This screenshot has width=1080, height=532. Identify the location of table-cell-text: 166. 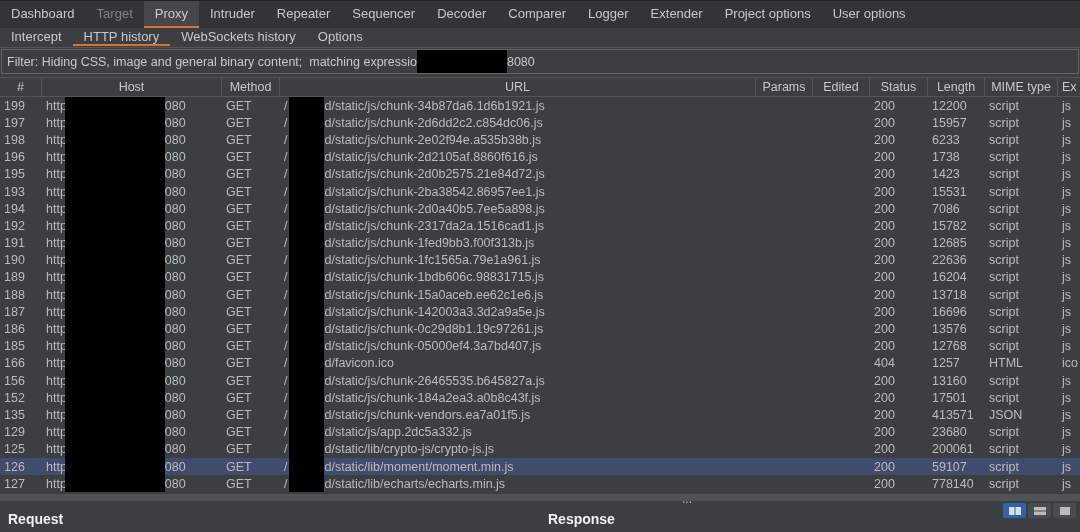
(14, 363).